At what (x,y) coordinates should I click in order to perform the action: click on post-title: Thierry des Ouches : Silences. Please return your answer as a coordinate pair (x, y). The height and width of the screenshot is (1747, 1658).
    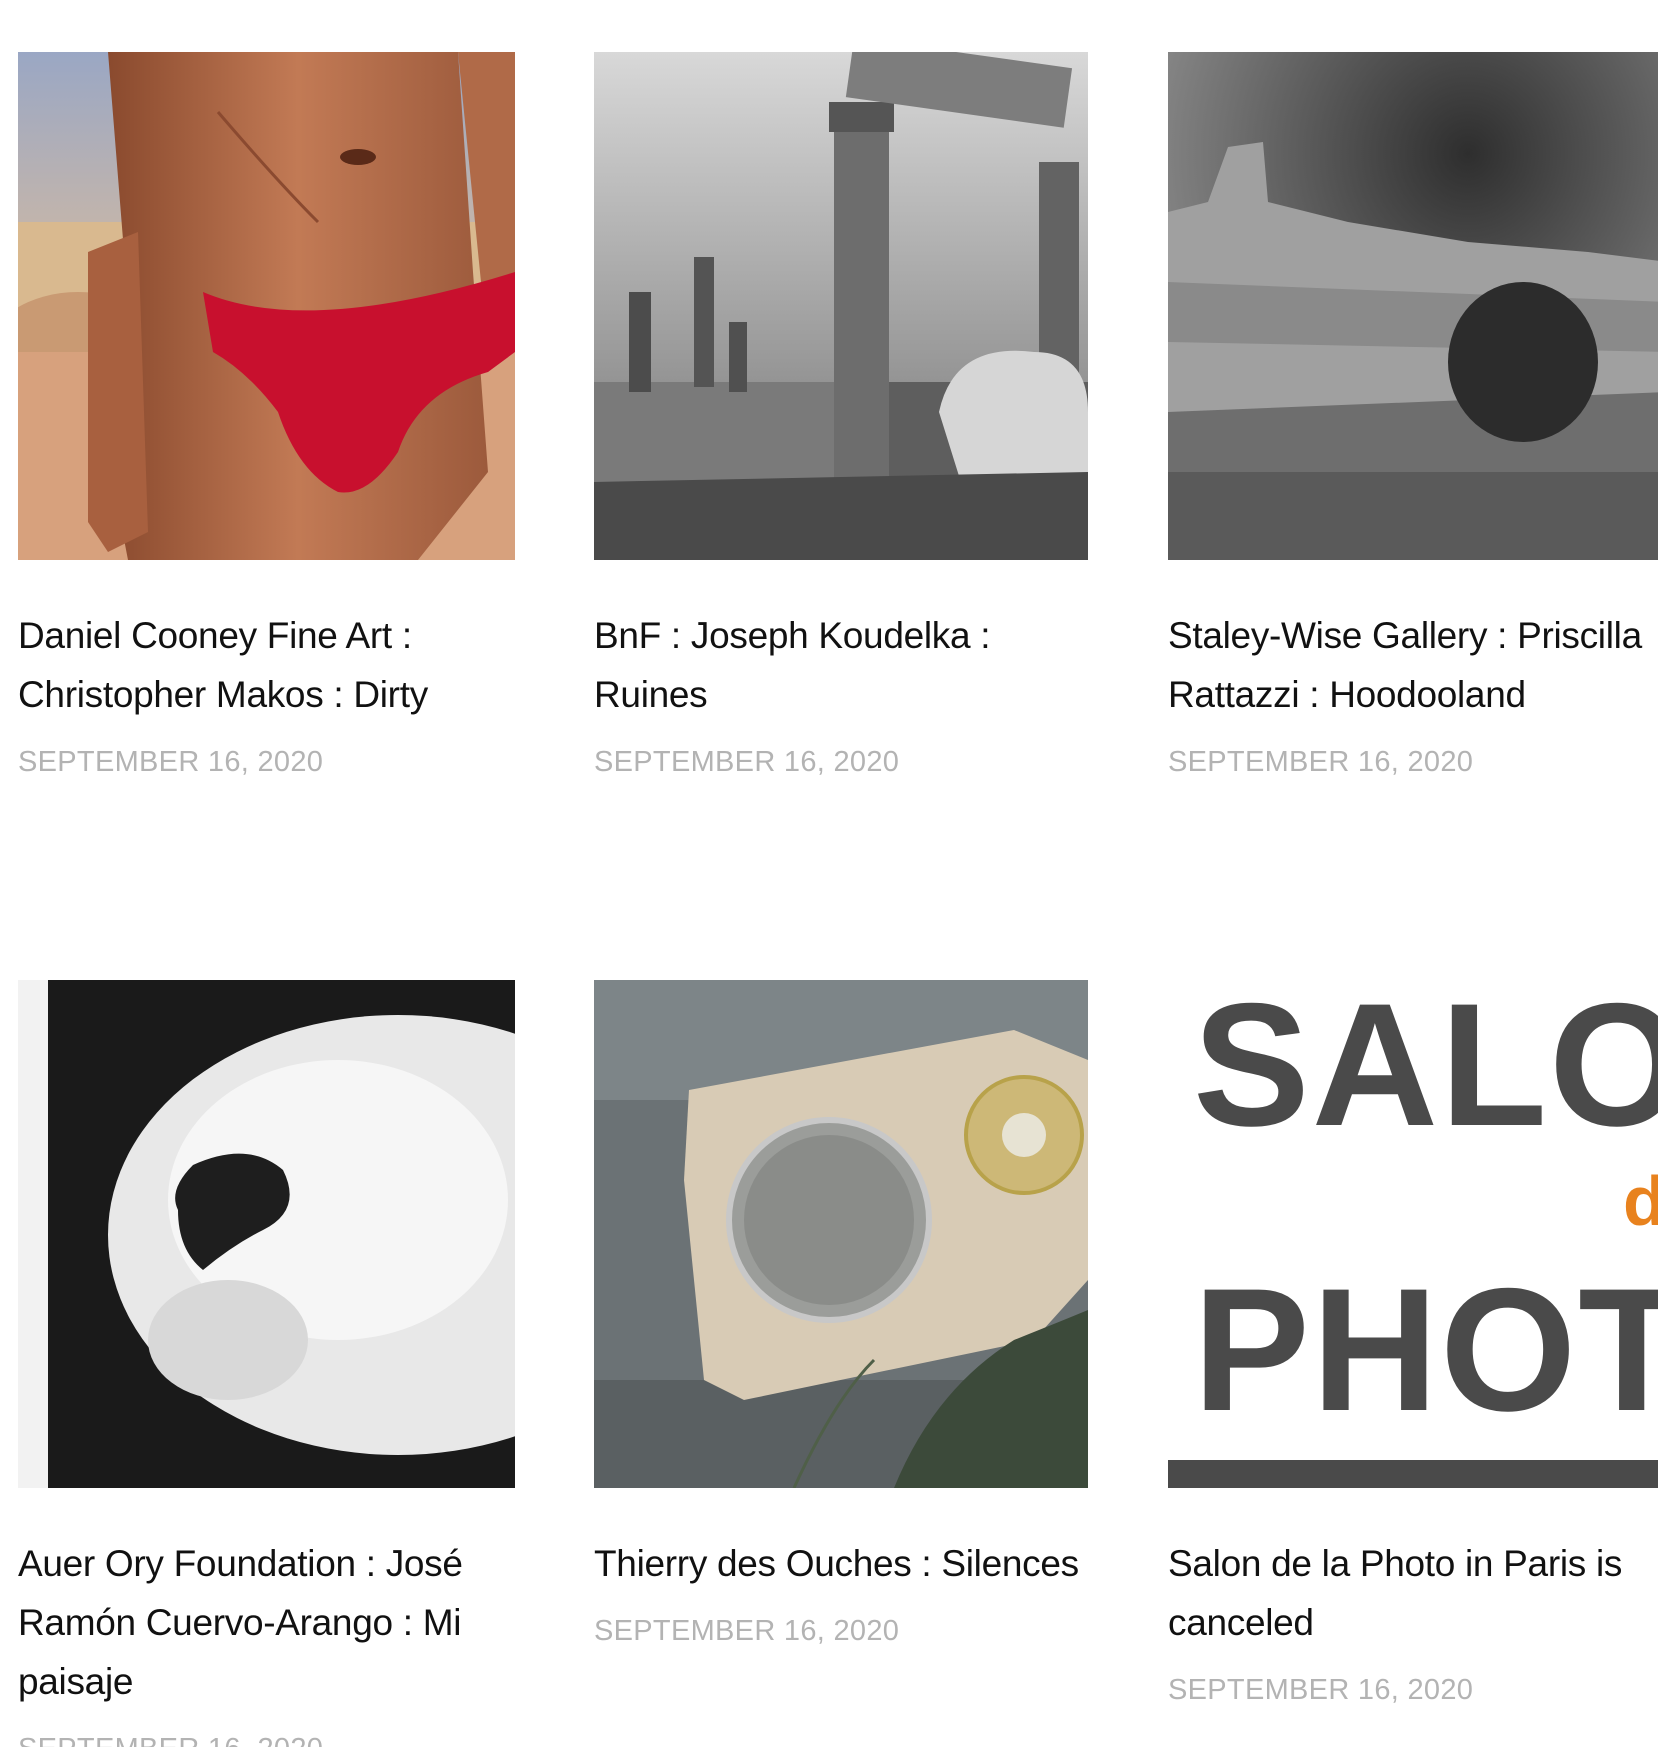
    Looking at the image, I should click on (841, 1563).